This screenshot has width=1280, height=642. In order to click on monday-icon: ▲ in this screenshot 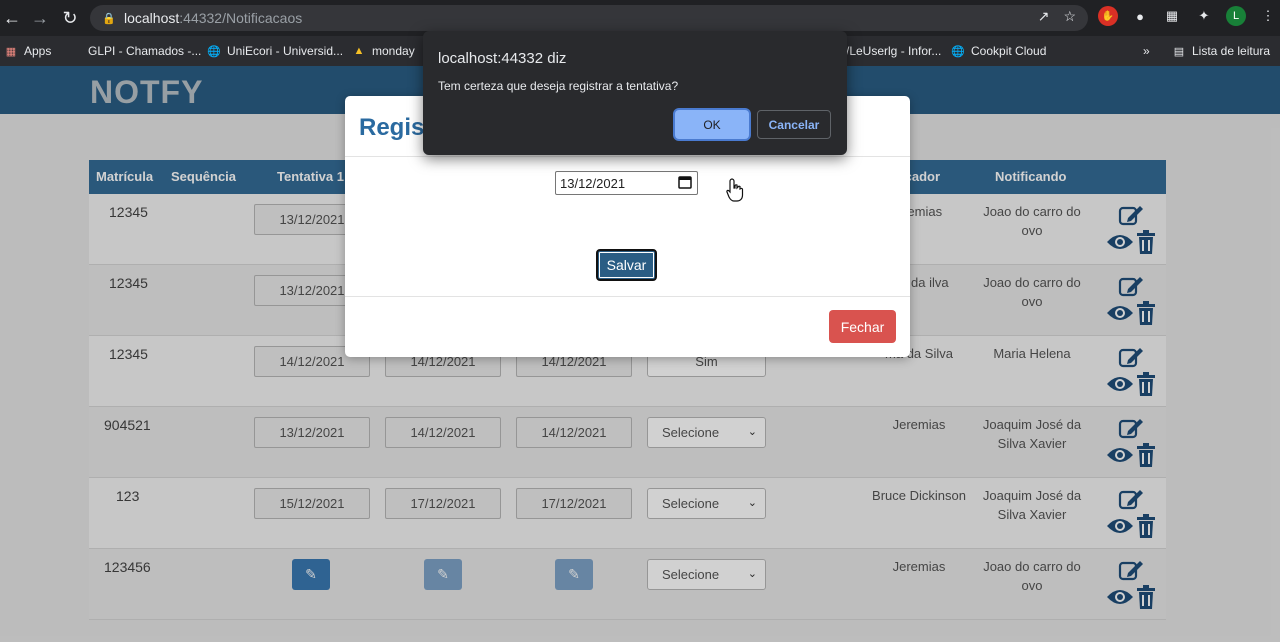, I will do `click(359, 51)`.